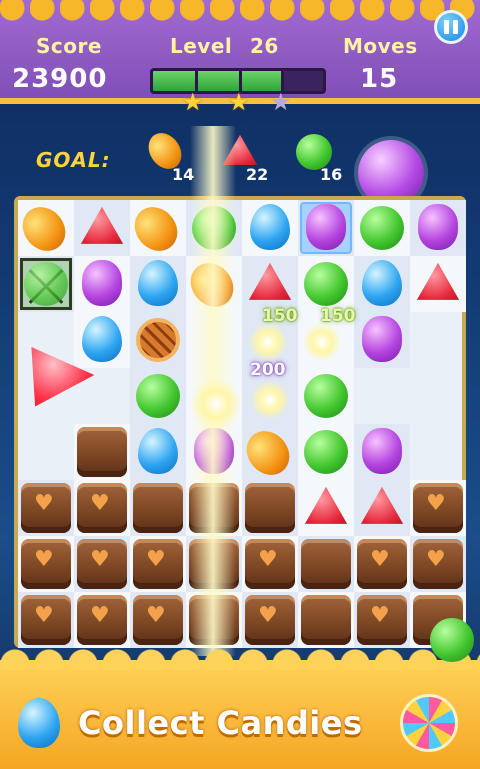  Describe the element at coordinates (451, 27) in the screenshot. I see `pause-button` at that location.